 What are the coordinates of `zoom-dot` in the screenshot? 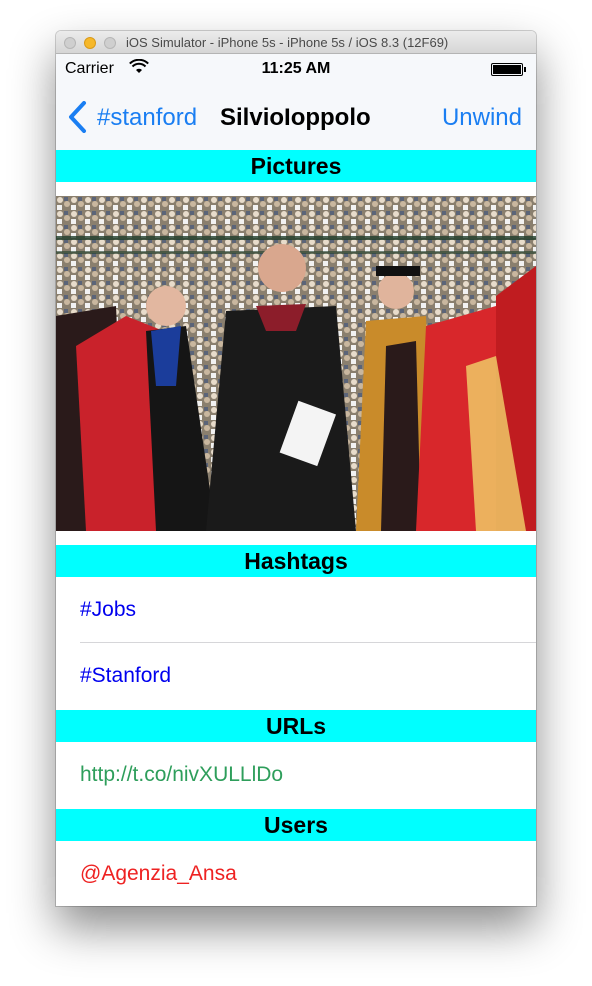 It's located at (110, 43).